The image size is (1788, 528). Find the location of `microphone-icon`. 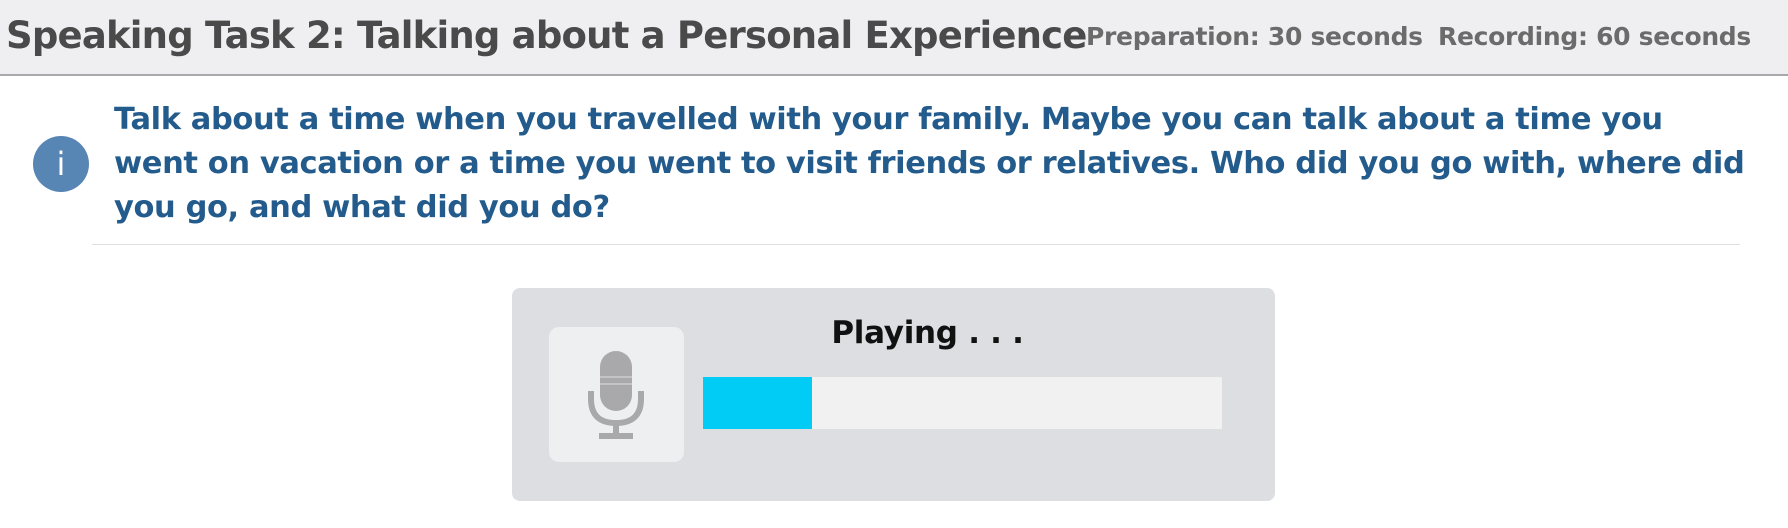

microphone-icon is located at coordinates (616, 395).